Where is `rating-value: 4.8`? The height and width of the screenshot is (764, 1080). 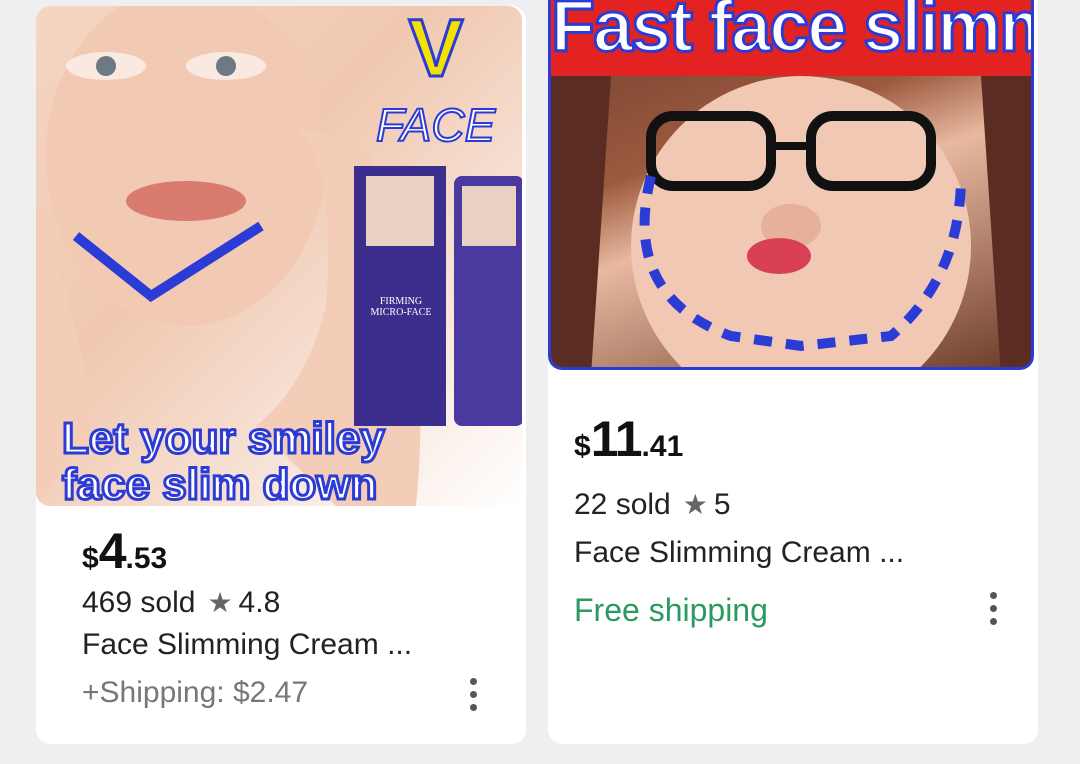 rating-value: 4.8 is located at coordinates (259, 602).